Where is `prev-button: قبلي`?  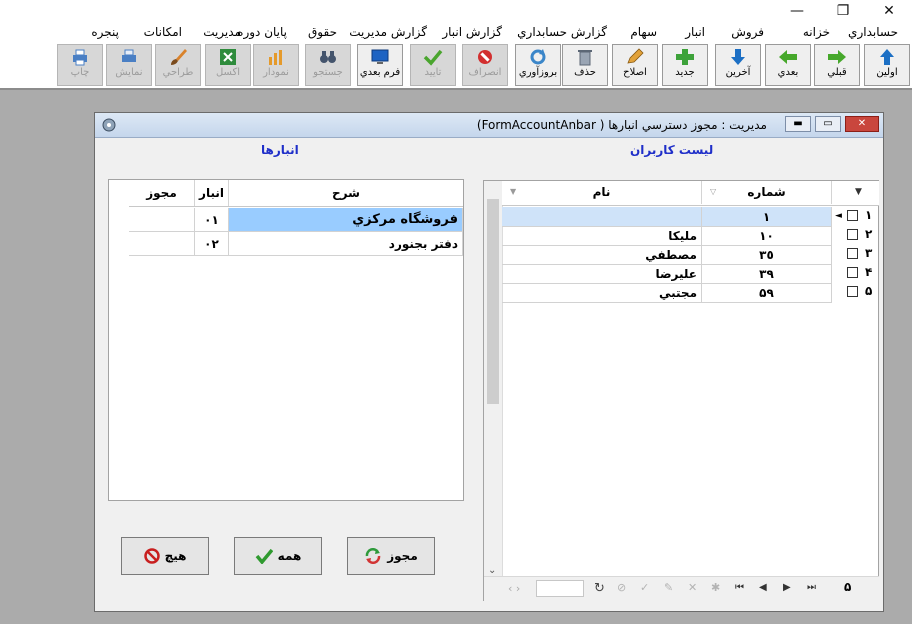 prev-button: قبلي is located at coordinates (837, 65).